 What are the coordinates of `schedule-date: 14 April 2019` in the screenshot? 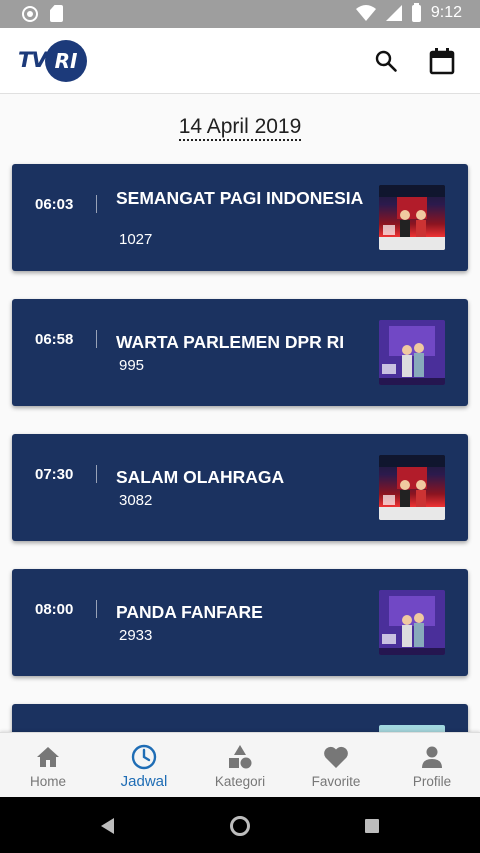 It's located at (240, 128).